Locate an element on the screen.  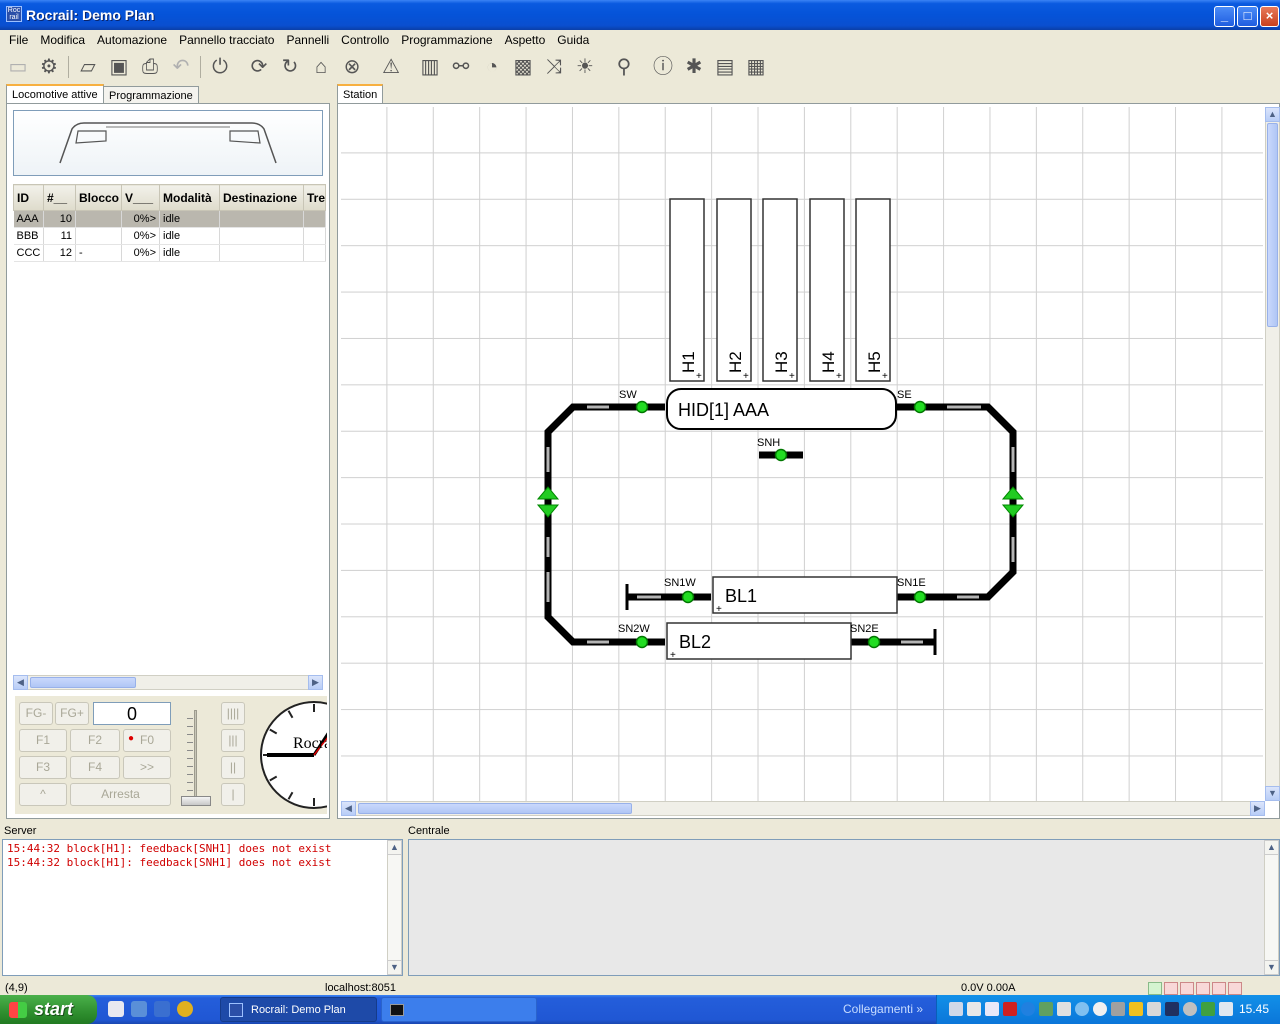
speed-slider is located at coordinates (196, 760).